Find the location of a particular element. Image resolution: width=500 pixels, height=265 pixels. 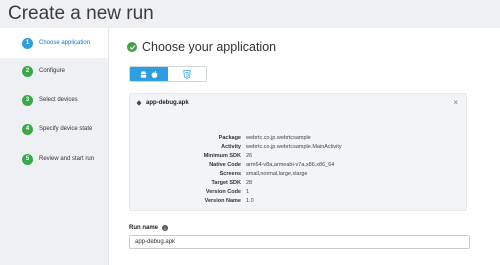

android-icon is located at coordinates (143, 74).